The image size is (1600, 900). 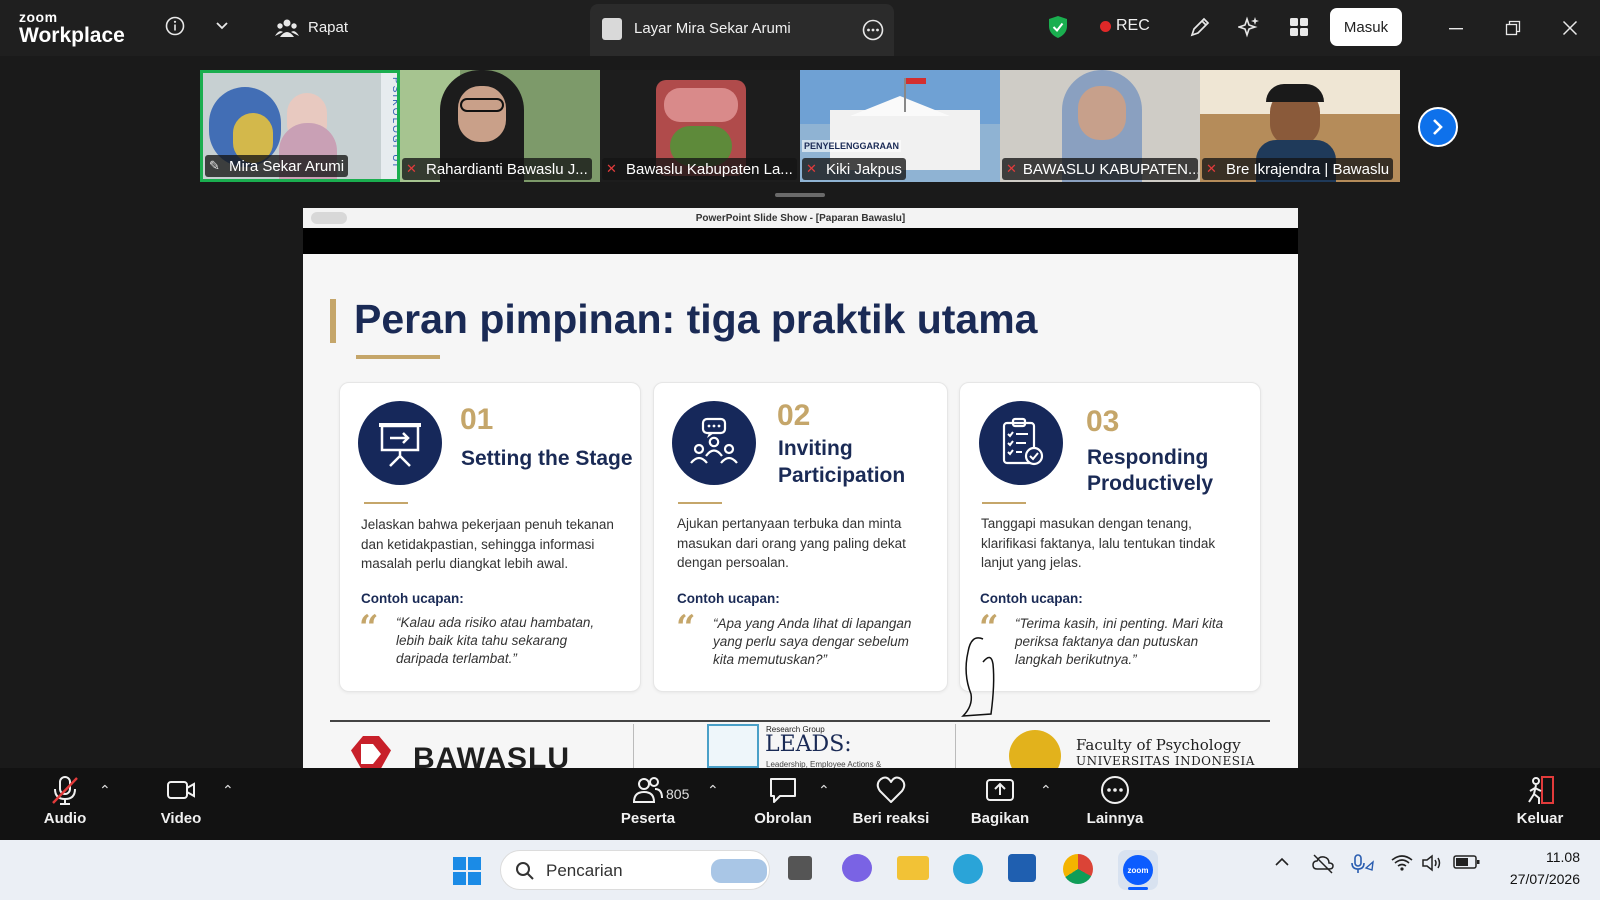 What do you see at coordinates (891, 818) in the screenshot?
I see `react-label: Beri reaksi` at bounding box center [891, 818].